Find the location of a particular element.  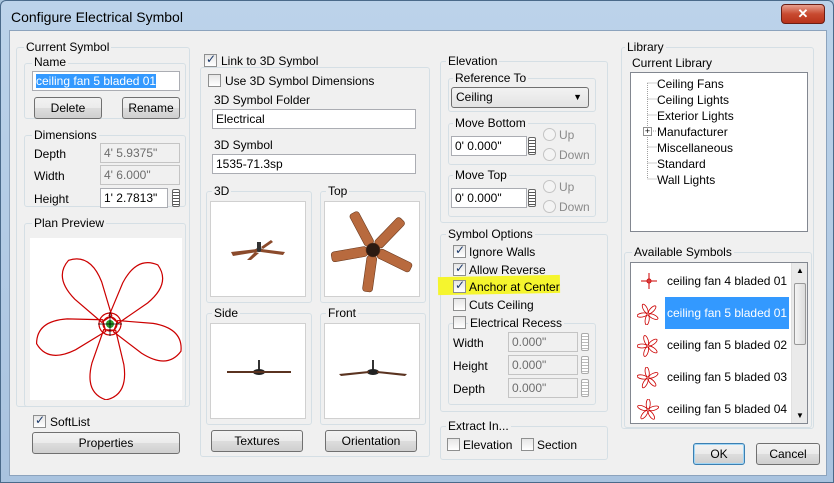

link-3d-checkbox is located at coordinates (210, 59).